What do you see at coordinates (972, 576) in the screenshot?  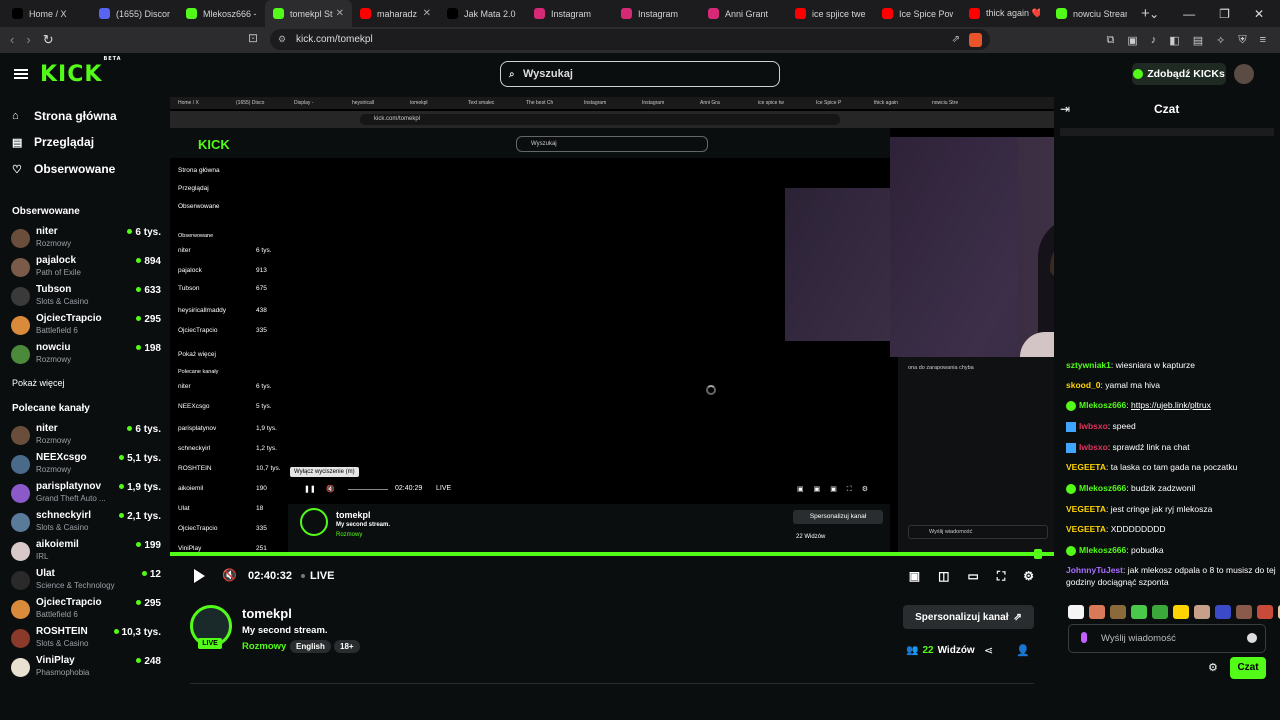 I see `theater-mode-icon: ▭` at bounding box center [972, 576].